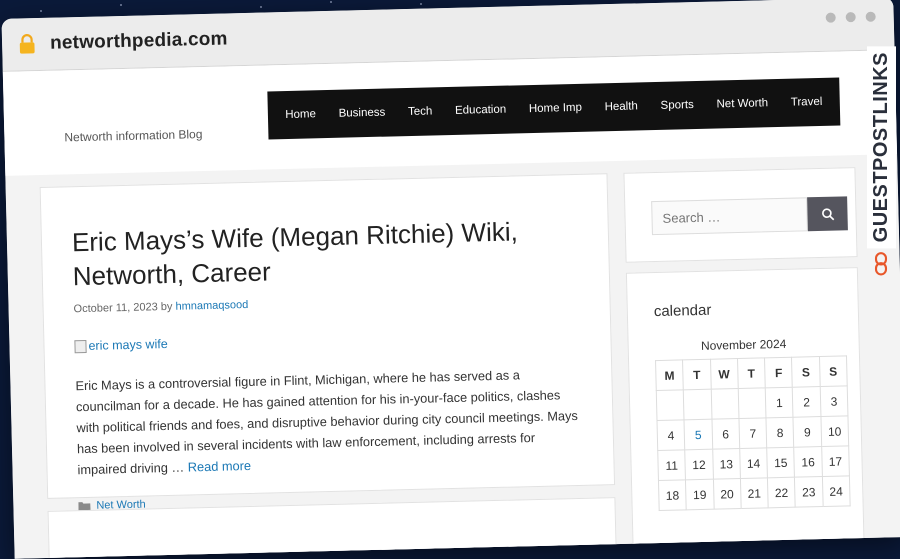 Image resolution: width=900 pixels, height=559 pixels. I want to click on window-controls, so click(850, 17).